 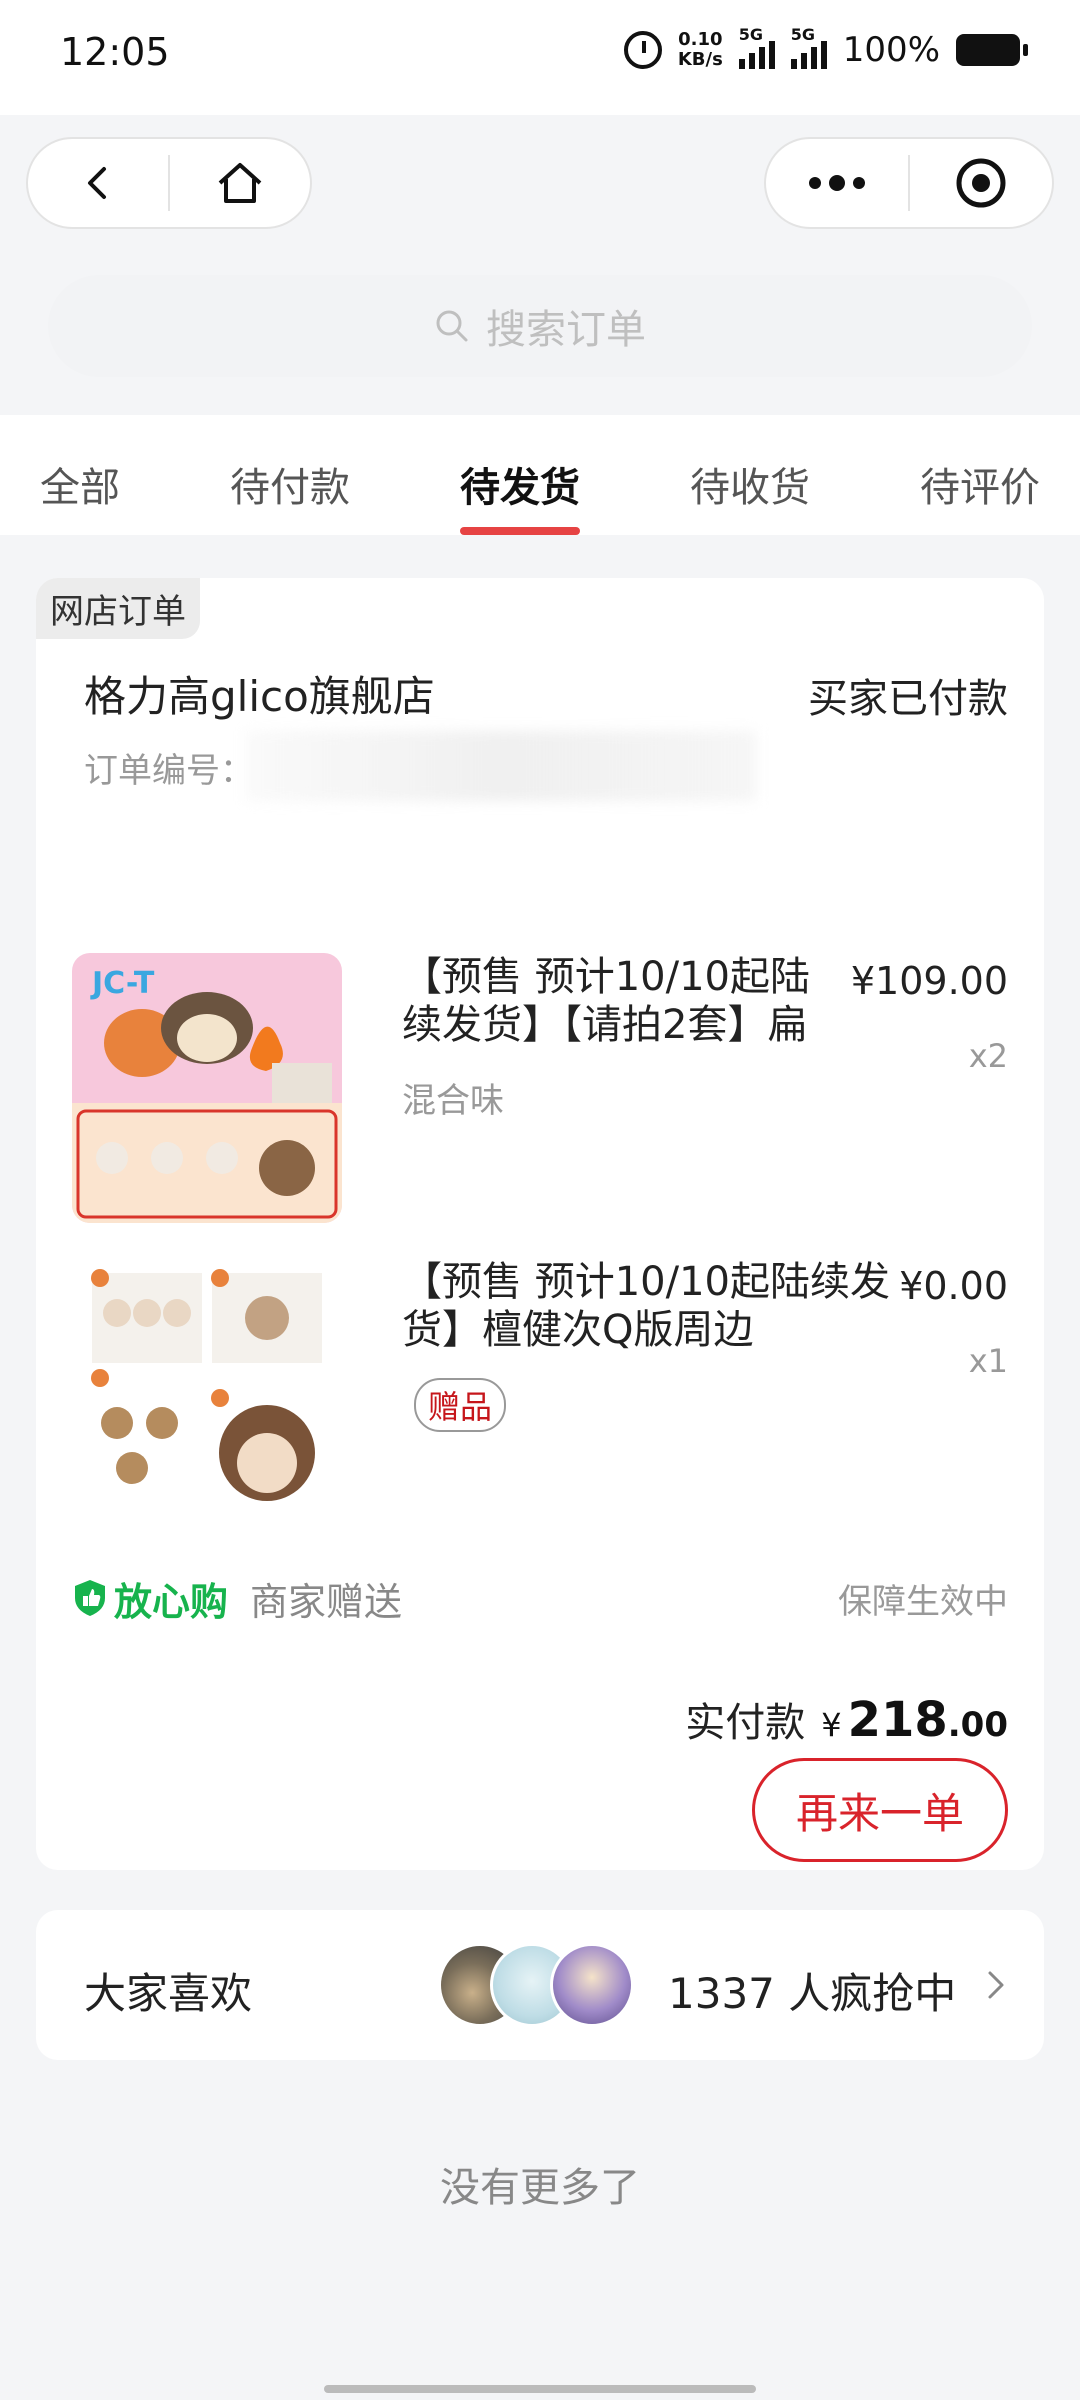 I want to click on home-indicator, so click(x=540, y=2389).